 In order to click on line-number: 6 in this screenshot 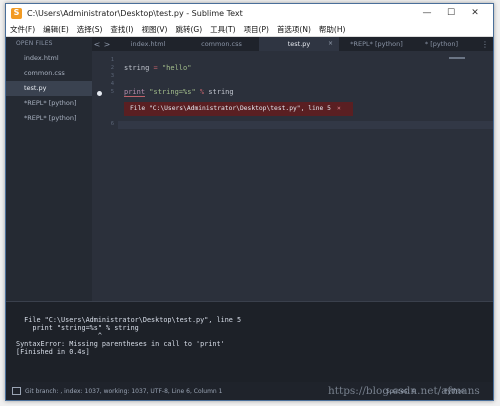, I will do `click(112, 124)`.